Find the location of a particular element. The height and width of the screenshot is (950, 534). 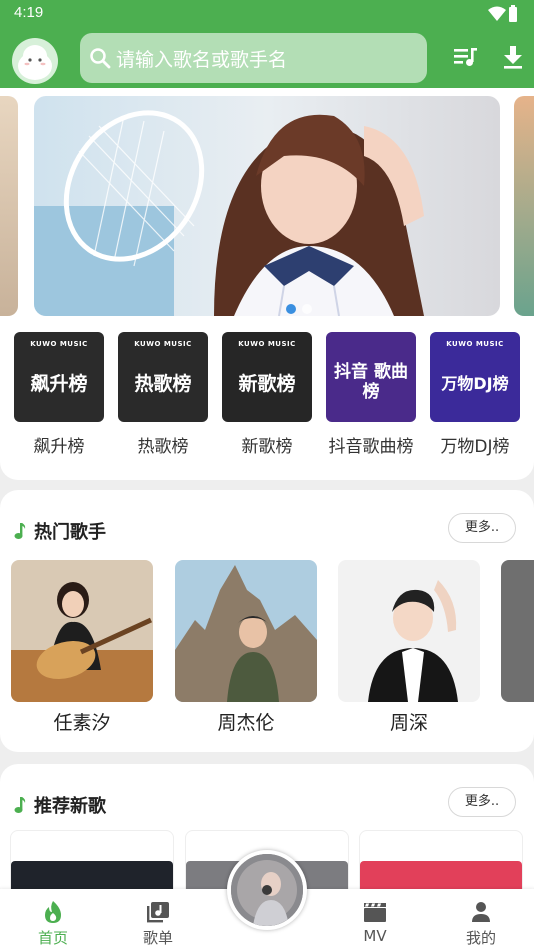

rank-cover: KUWO MUSIC 飙升榜 is located at coordinates (59, 377).